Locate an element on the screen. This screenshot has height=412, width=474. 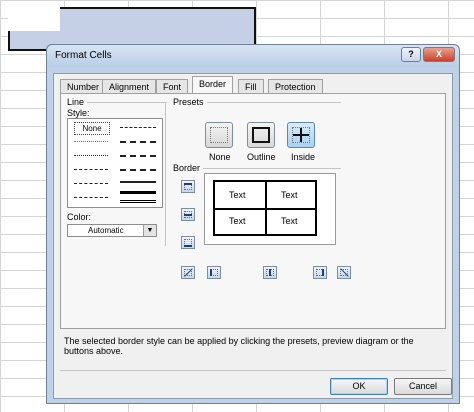
tab-border: Border is located at coordinates (213, 85).